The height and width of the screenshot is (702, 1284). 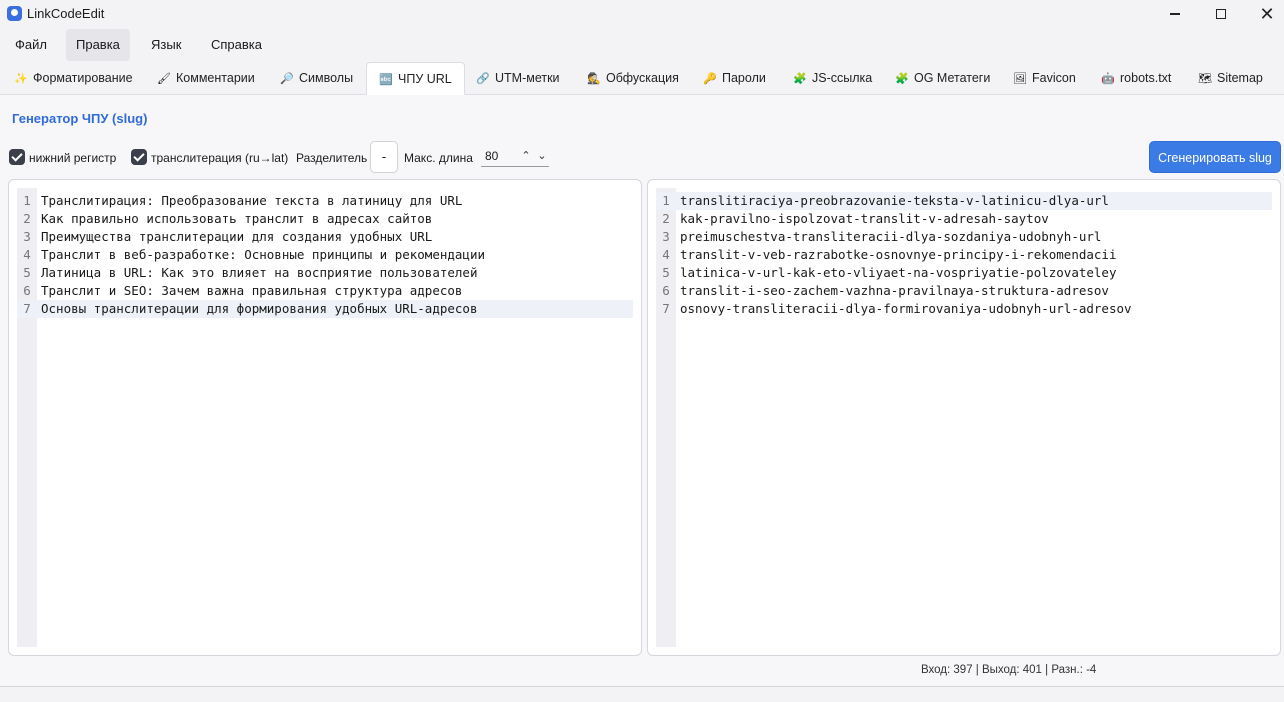 I want to click on tab-label: Sitemap, so click(x=1240, y=78).